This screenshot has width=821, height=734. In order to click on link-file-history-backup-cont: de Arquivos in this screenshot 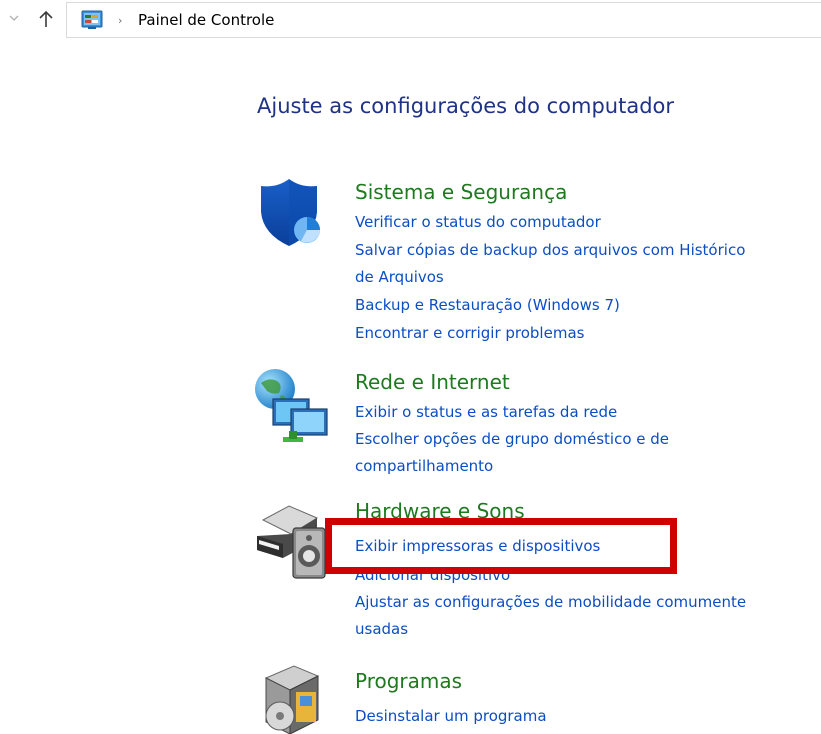, I will do `click(399, 277)`.